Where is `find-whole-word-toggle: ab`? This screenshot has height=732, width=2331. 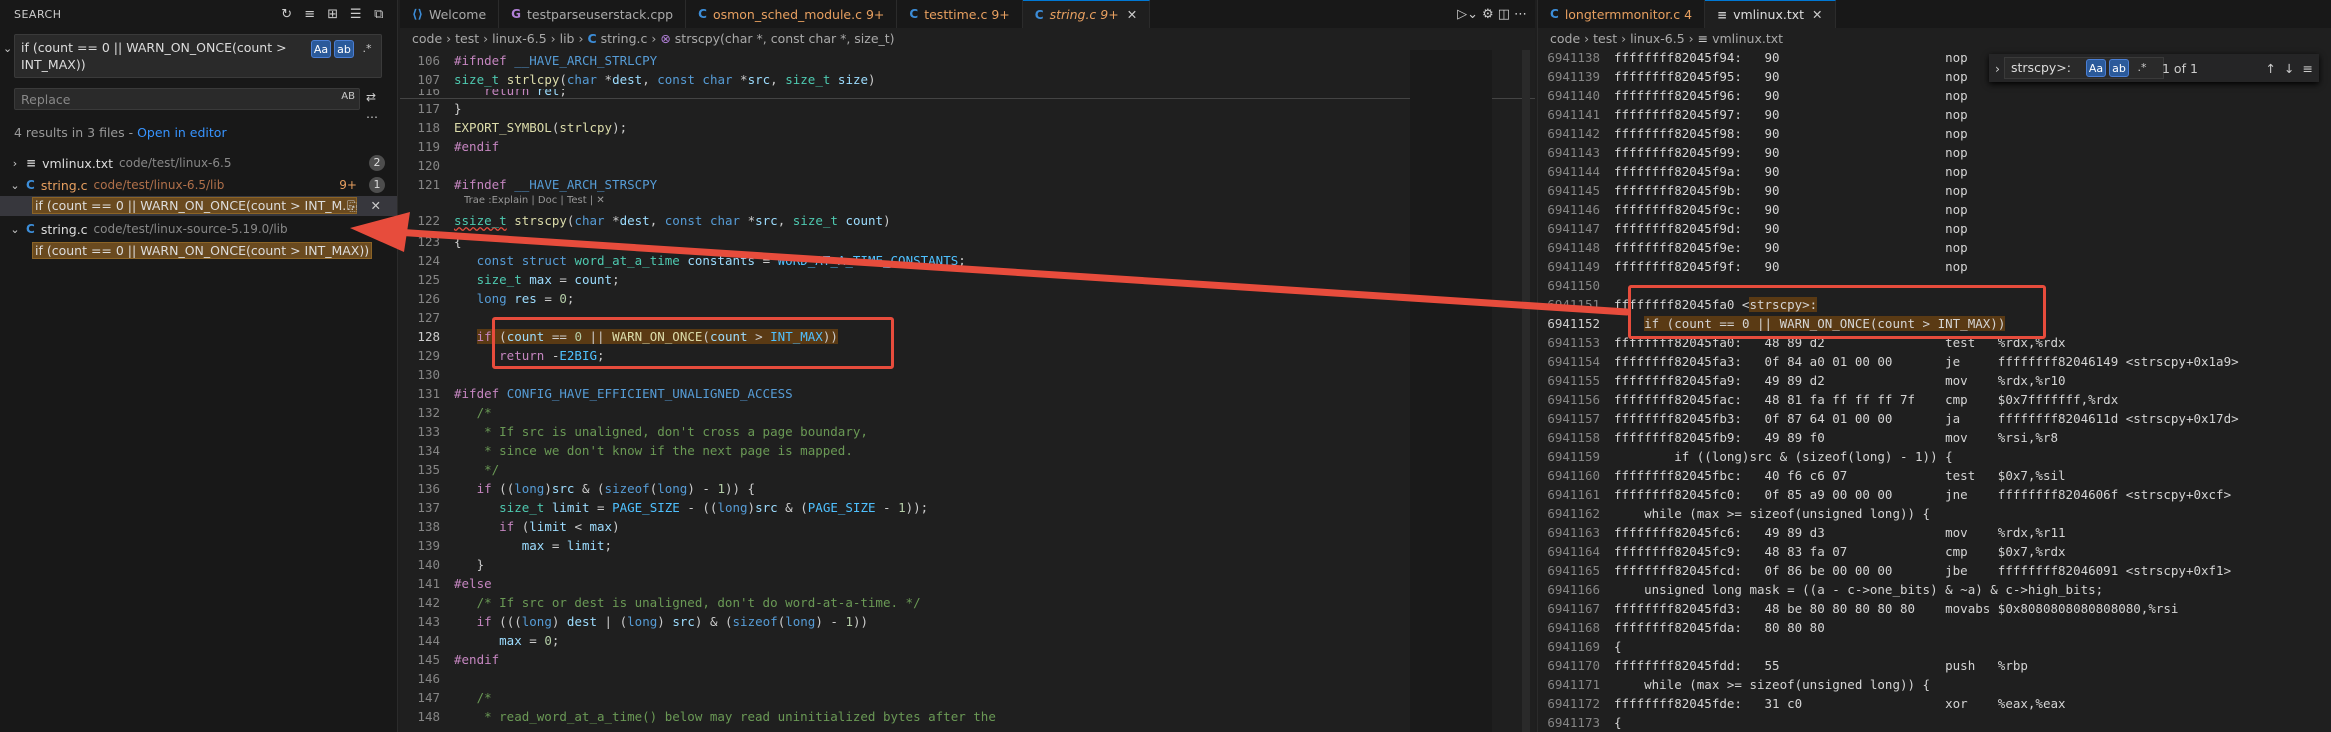
find-whole-word-toggle: ab is located at coordinates (2119, 68).